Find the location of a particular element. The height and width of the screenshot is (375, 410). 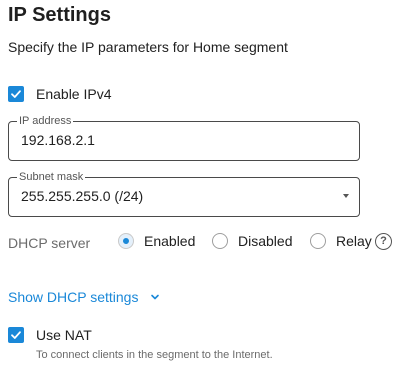

dhcp-disabled-radio is located at coordinates (220, 241).